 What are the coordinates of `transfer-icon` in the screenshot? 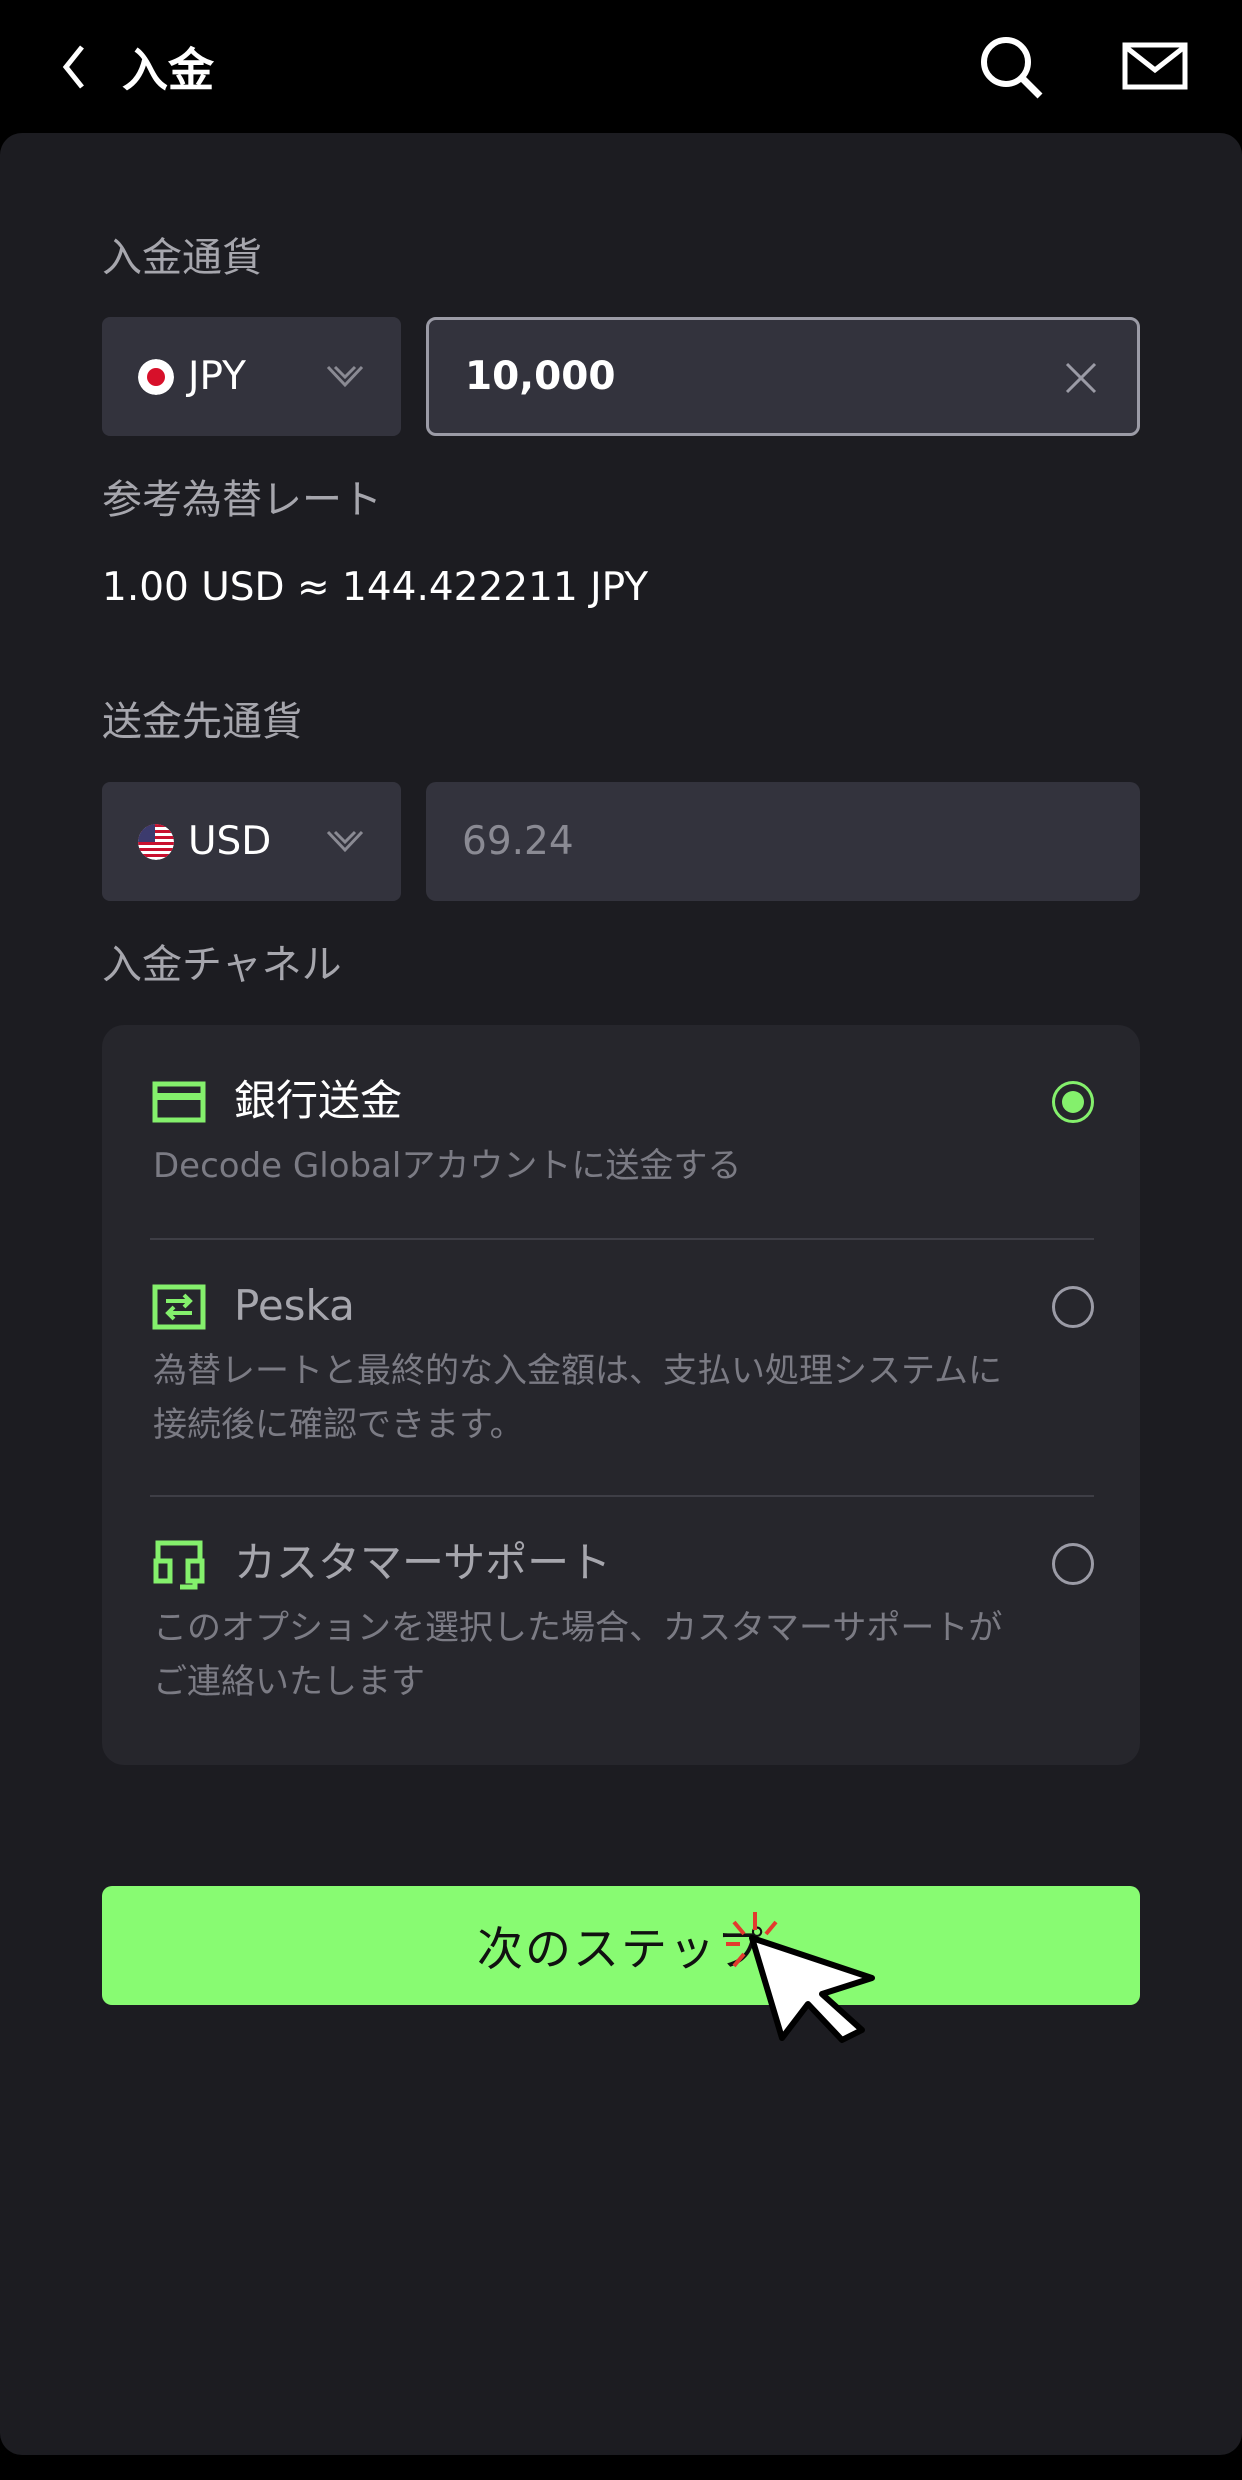 It's located at (179, 1307).